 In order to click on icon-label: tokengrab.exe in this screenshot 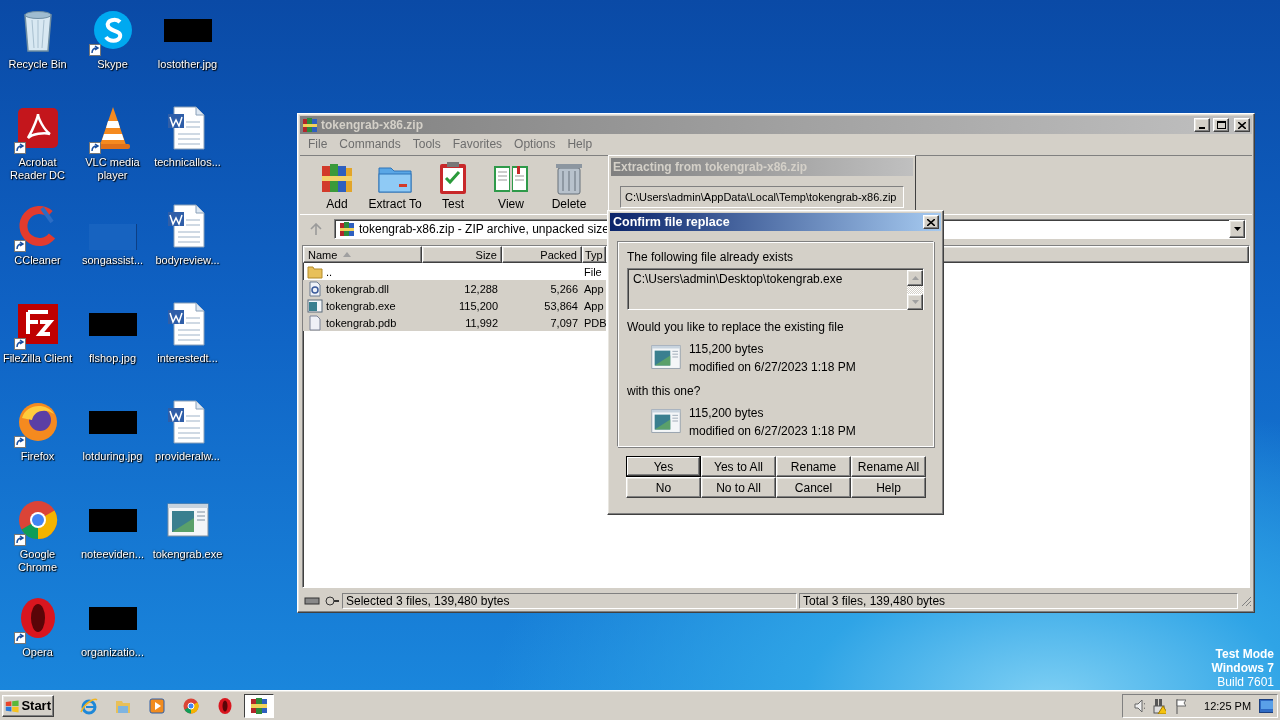, I will do `click(187, 554)`.